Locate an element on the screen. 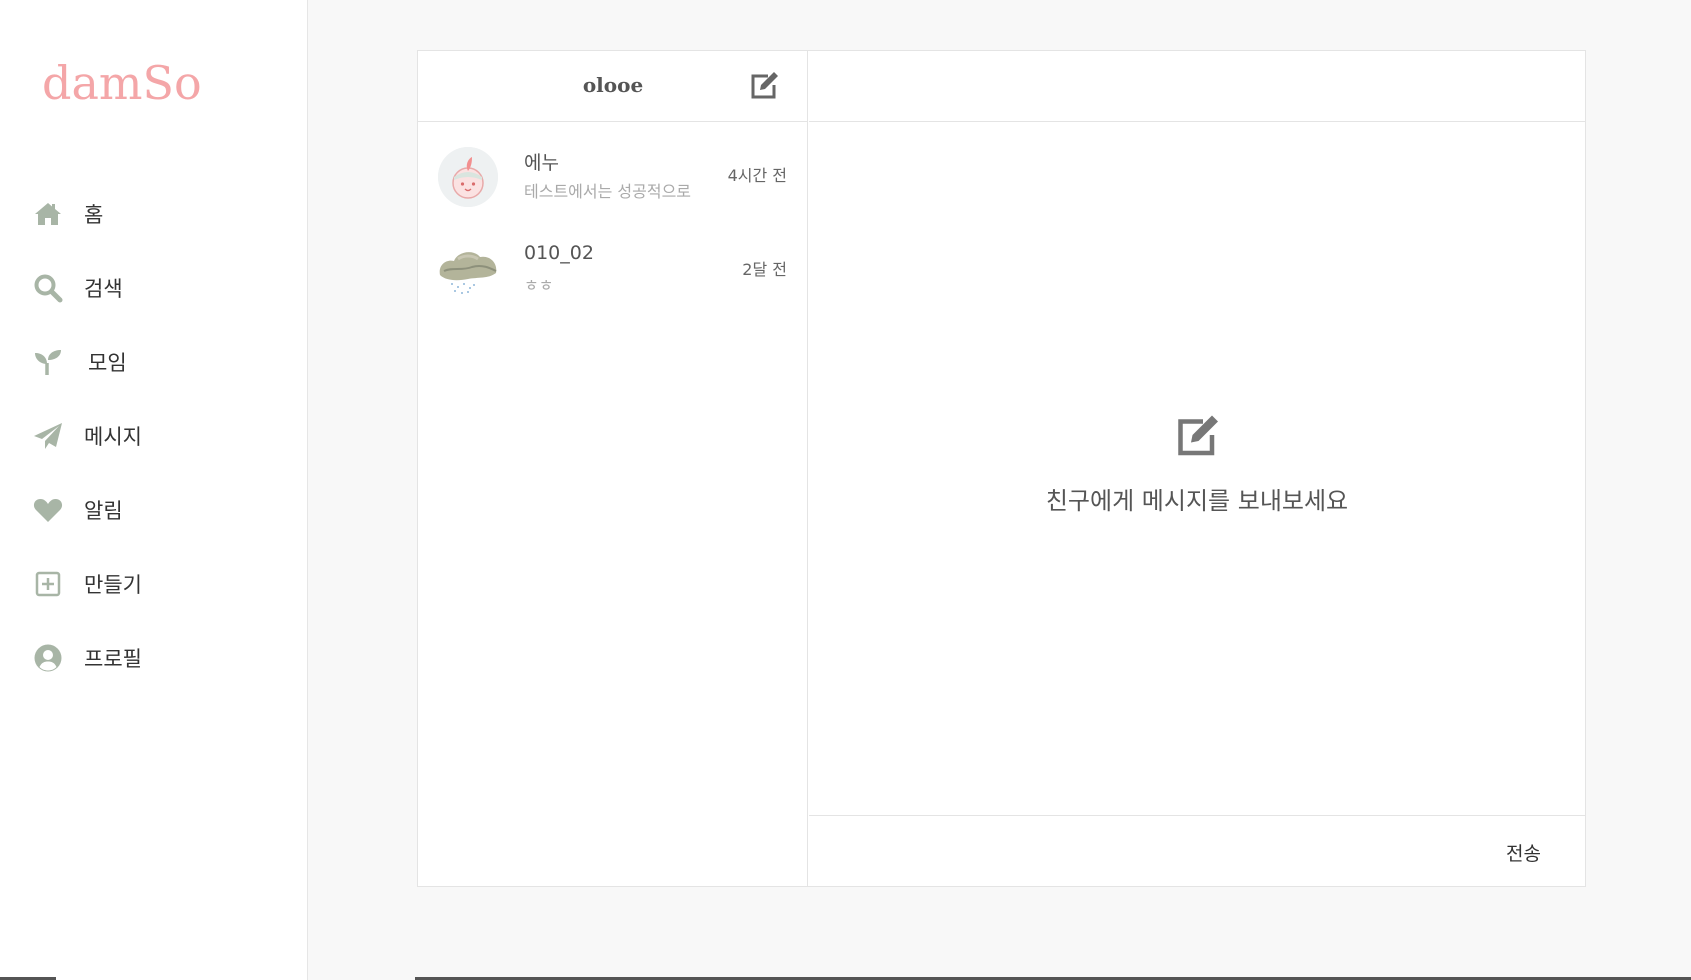  conversation-item: 010_02 ㅎㅎ 2달 전 is located at coordinates (612, 263).